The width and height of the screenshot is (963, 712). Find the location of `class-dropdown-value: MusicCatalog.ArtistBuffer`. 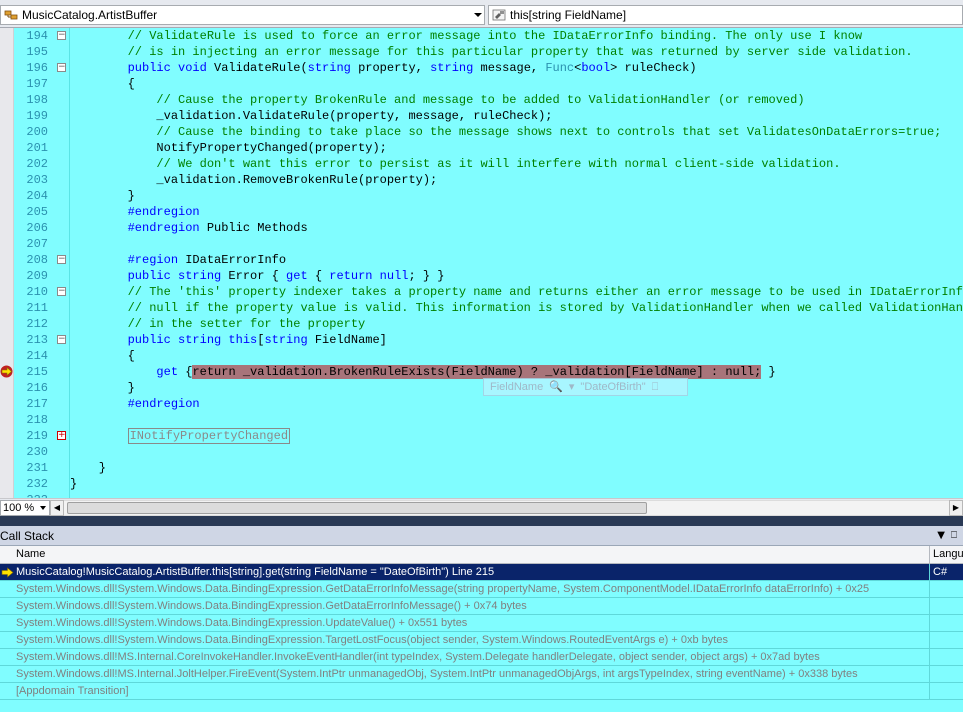

class-dropdown-value: MusicCatalog.ArtistBuffer is located at coordinates (90, 15).